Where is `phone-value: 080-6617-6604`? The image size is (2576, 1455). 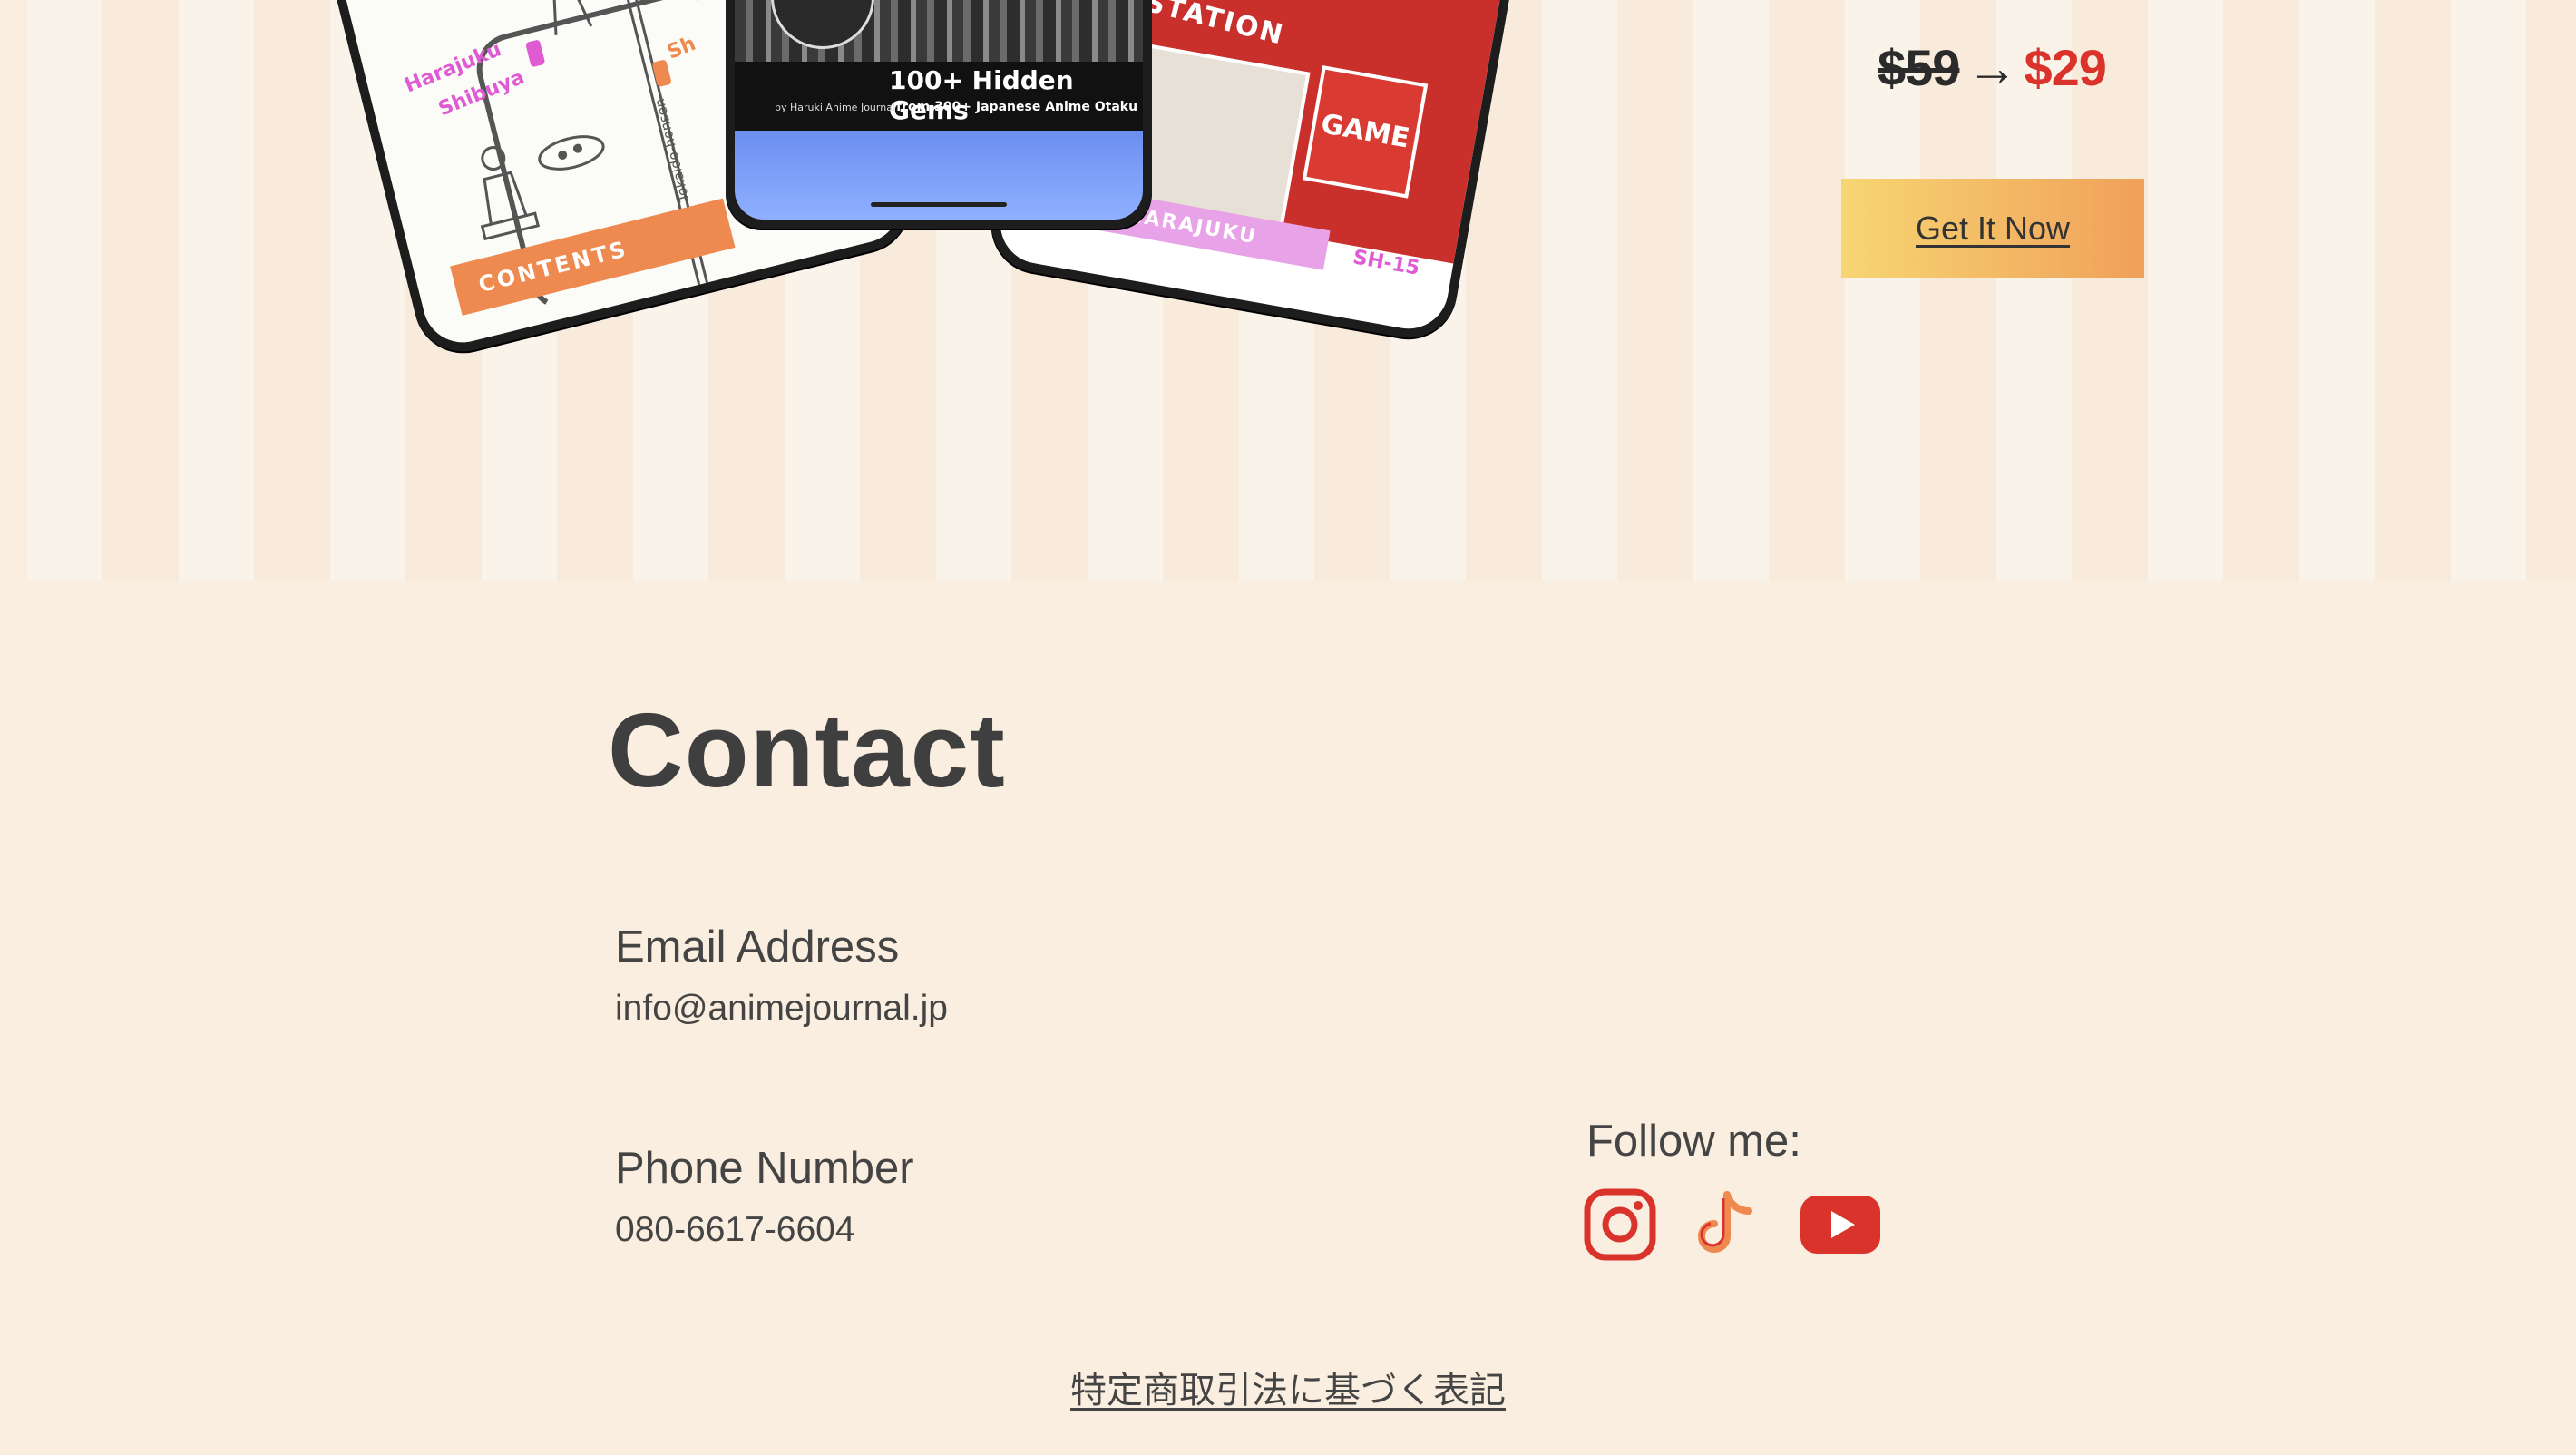 phone-value: 080-6617-6604 is located at coordinates (735, 1230).